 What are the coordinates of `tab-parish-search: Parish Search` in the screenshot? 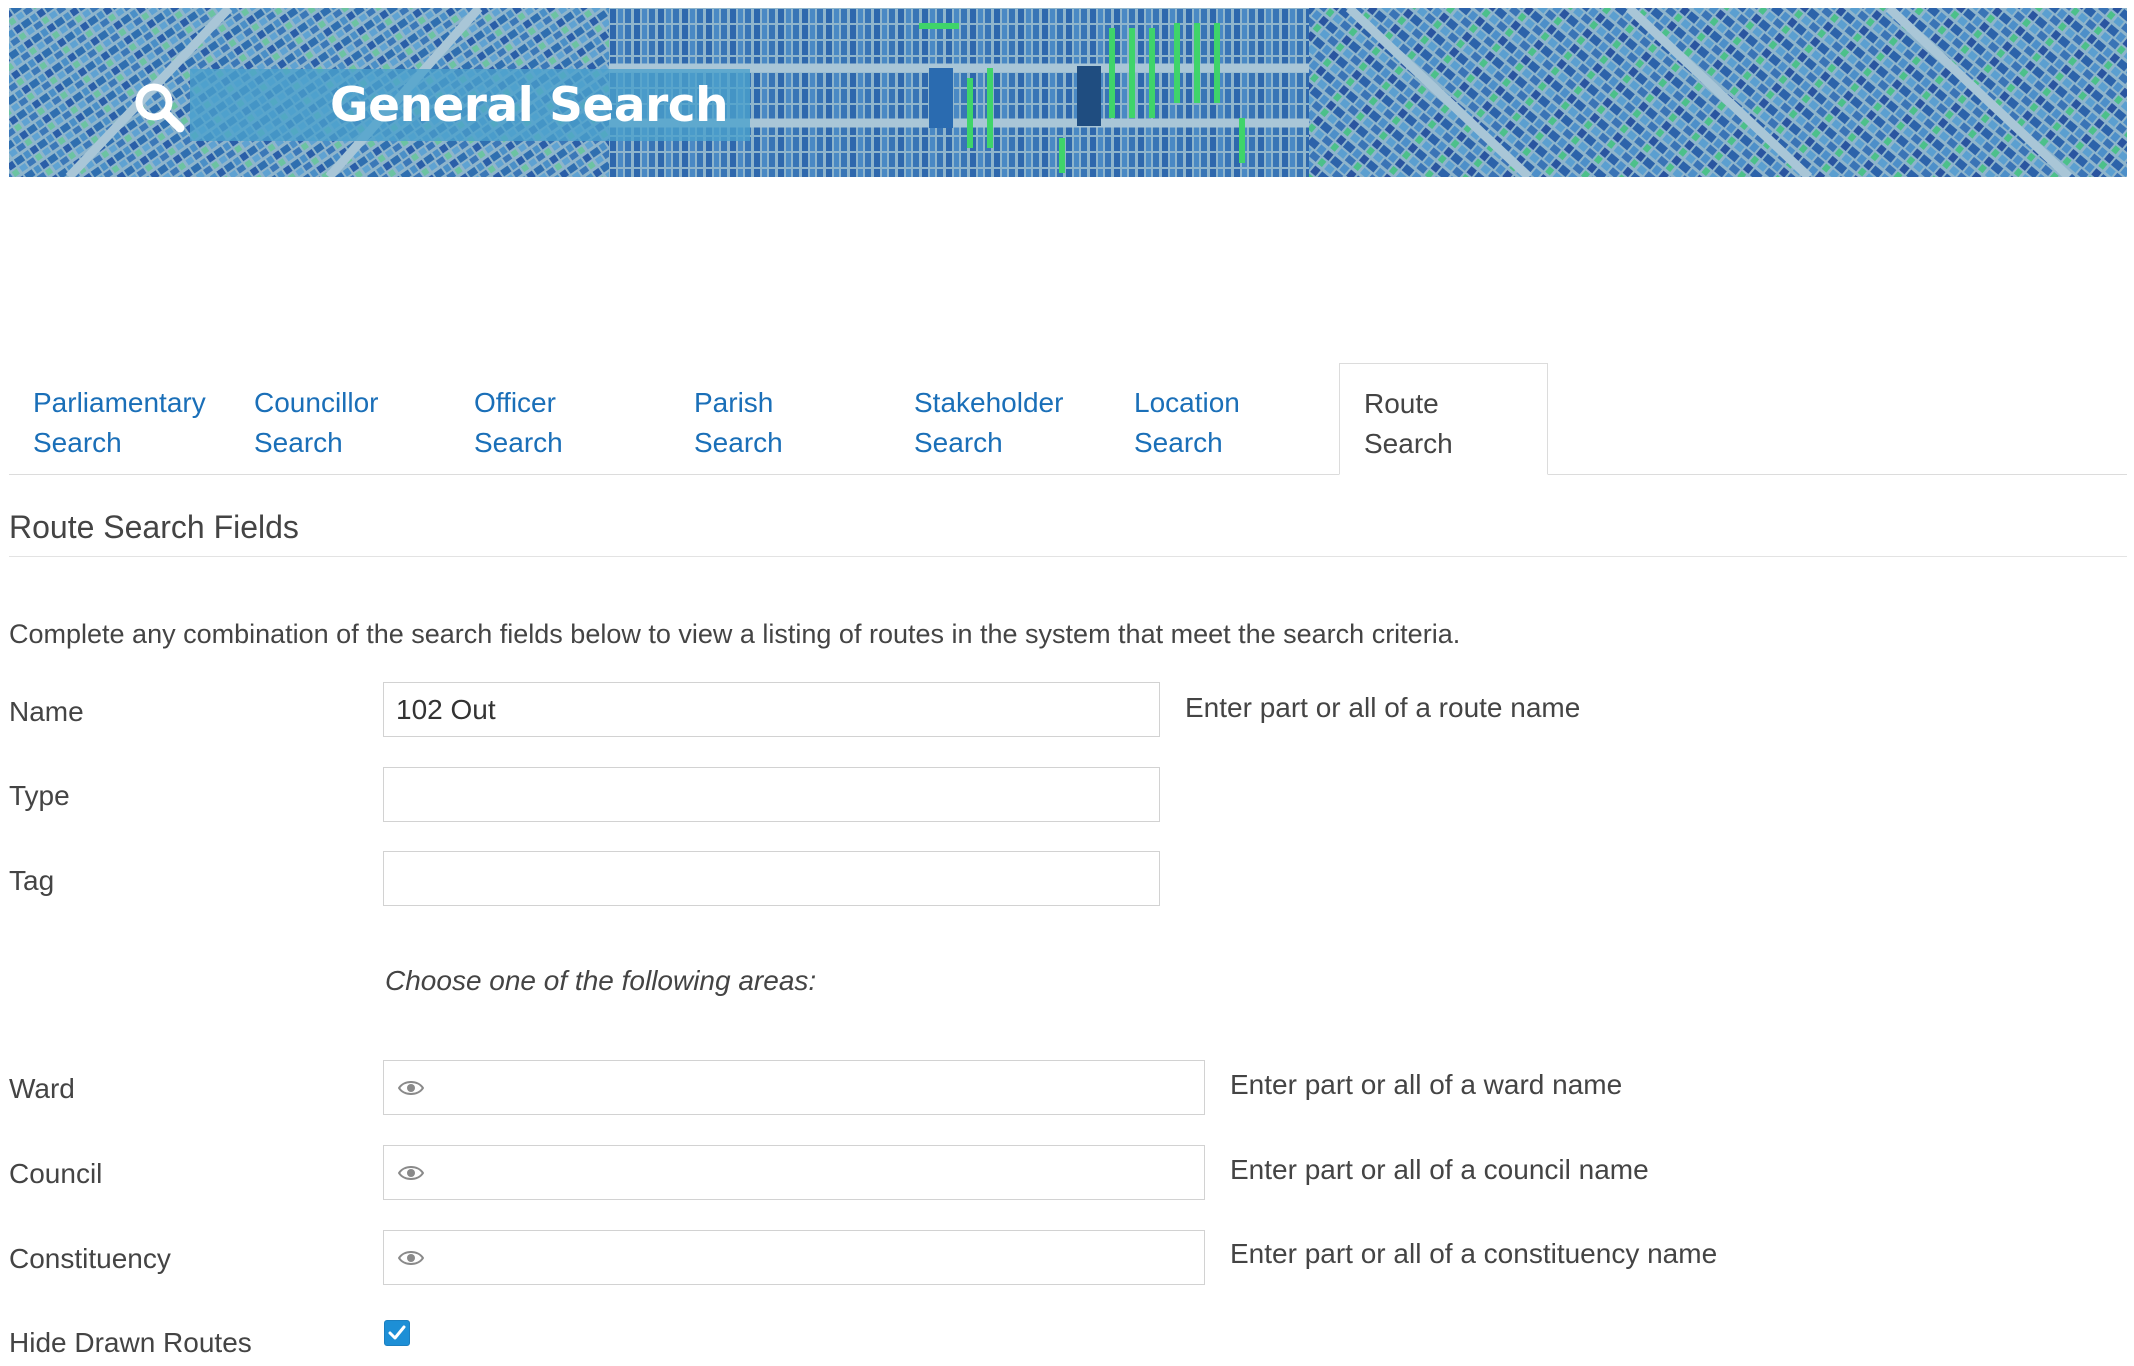 It's located at (770, 418).